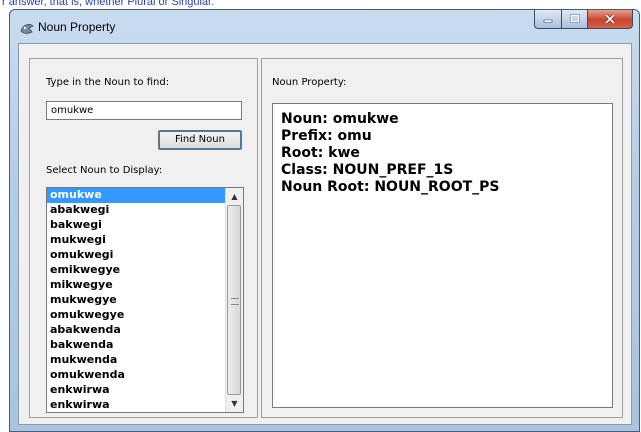  Describe the element at coordinates (77, 27) in the screenshot. I see `window-title: Noun Property` at that location.